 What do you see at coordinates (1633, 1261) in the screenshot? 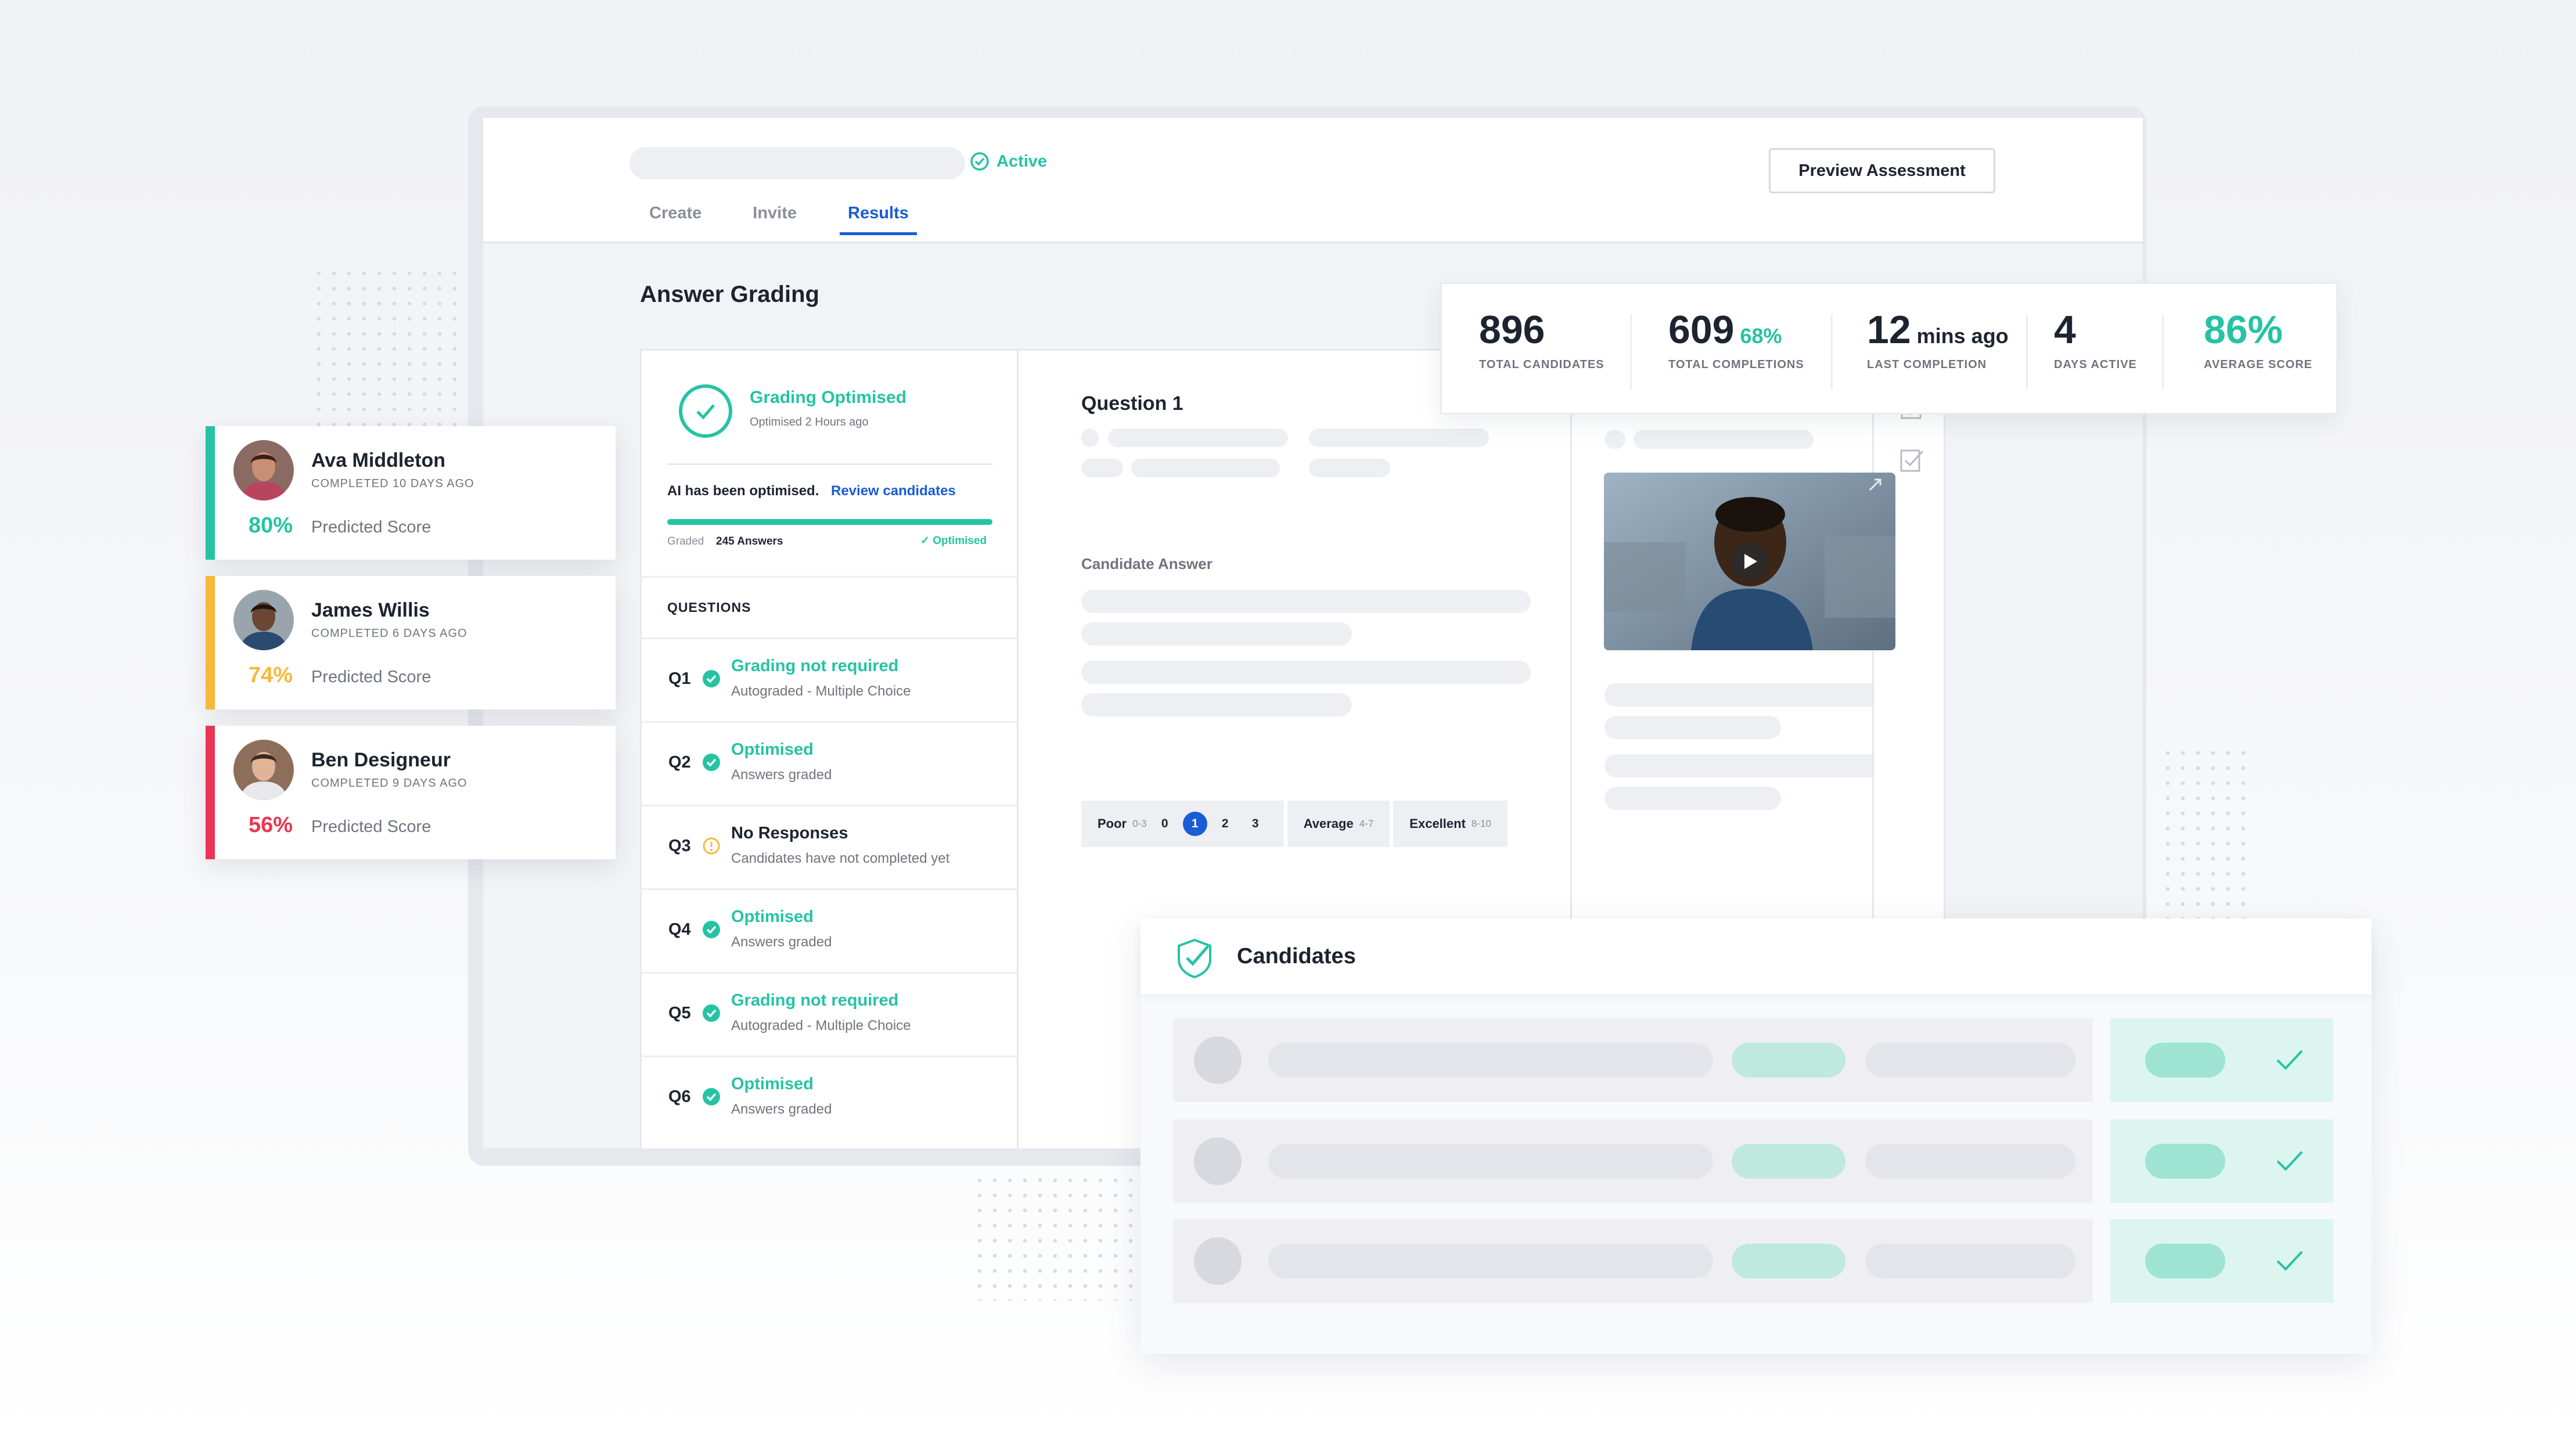
I see `row-main` at bounding box center [1633, 1261].